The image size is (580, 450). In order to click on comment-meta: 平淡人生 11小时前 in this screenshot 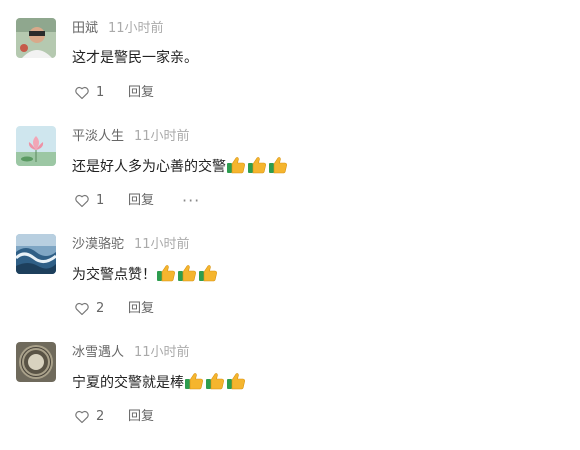, I will do `click(131, 137)`.